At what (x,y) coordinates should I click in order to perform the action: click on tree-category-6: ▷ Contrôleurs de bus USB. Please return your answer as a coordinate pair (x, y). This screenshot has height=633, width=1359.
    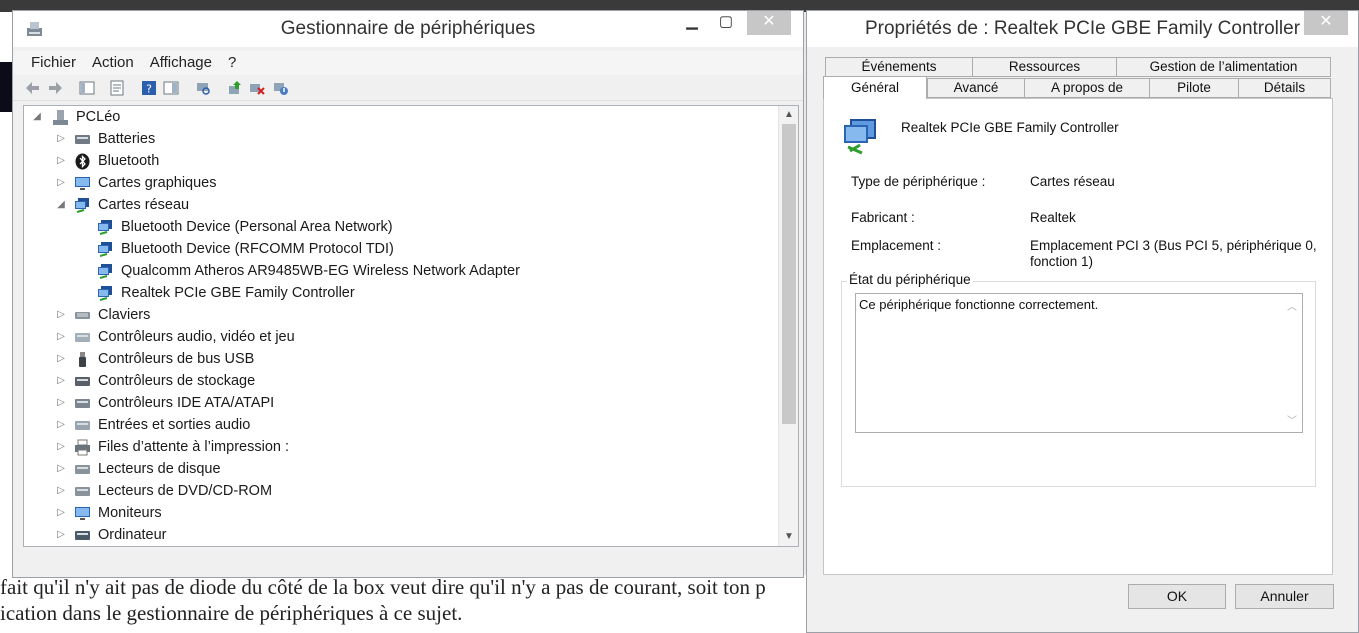
    Looking at the image, I should click on (401, 359).